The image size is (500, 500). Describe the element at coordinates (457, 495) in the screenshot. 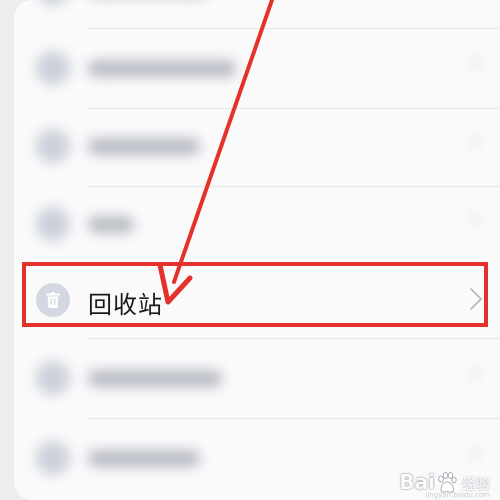

I see `watermark-url: jingyan.baidu.com` at that location.